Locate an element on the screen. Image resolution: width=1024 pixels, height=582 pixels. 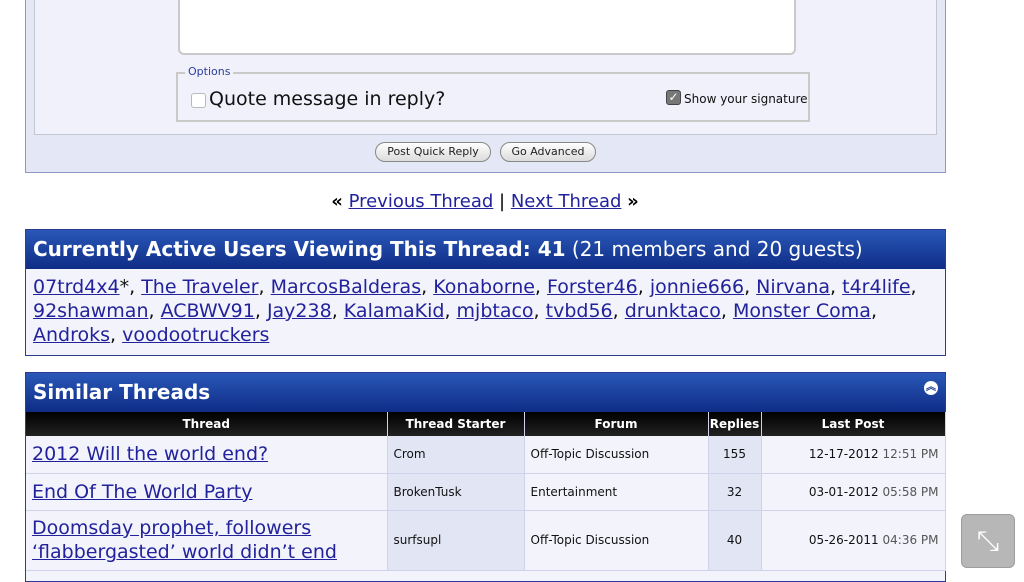
go-advanced-button: Go Advanced is located at coordinates (548, 152).